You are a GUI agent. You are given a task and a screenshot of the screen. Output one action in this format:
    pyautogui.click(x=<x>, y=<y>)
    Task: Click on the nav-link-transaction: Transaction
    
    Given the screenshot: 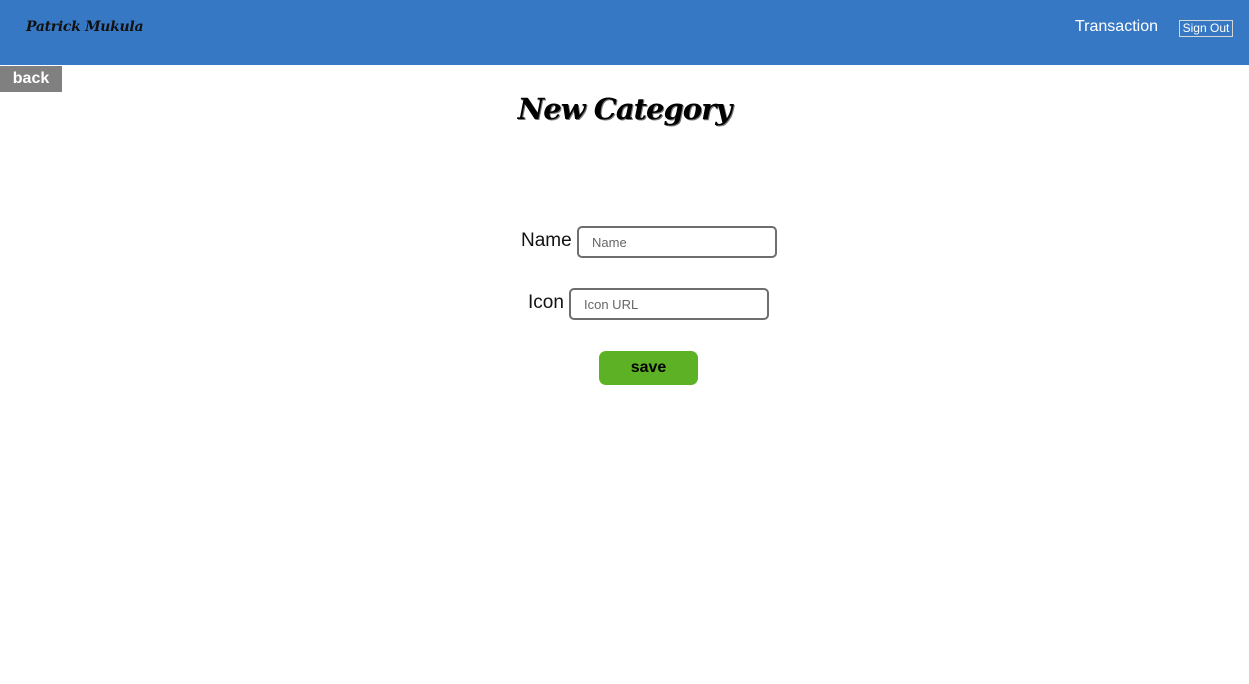 What is the action you would take?
    pyautogui.click(x=1116, y=27)
    